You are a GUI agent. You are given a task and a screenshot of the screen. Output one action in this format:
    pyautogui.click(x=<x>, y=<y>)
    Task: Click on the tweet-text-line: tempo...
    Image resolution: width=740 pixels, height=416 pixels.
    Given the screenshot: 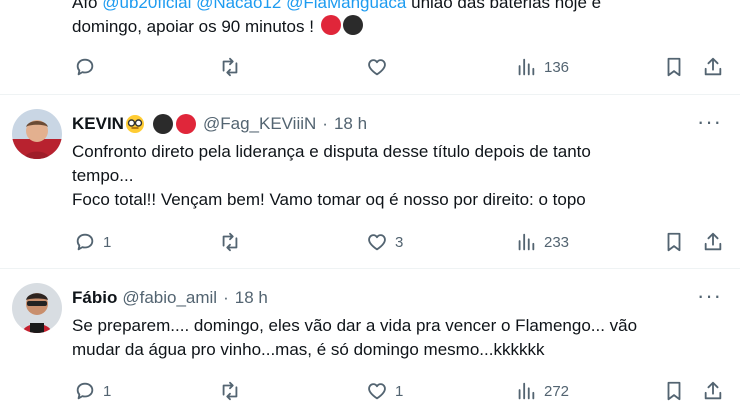 What is the action you would take?
    pyautogui.click(x=103, y=175)
    